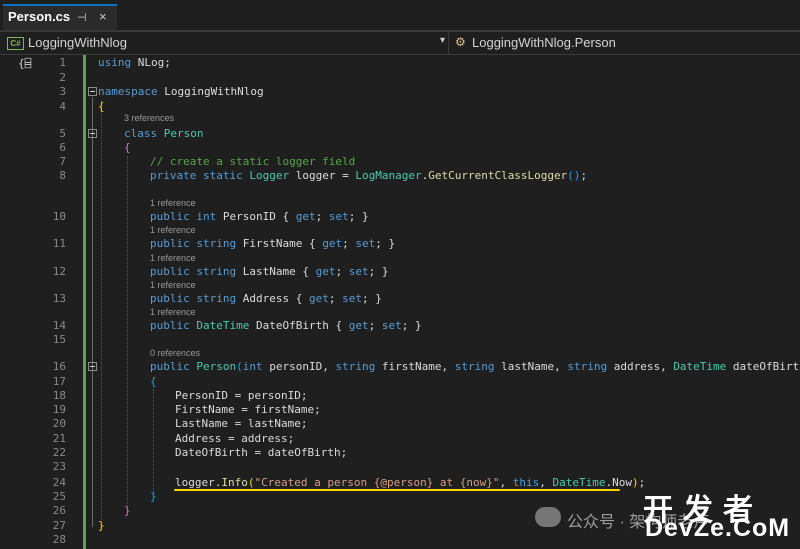 This screenshot has width=800, height=549. I want to click on code-line-26: }, so click(127, 510).